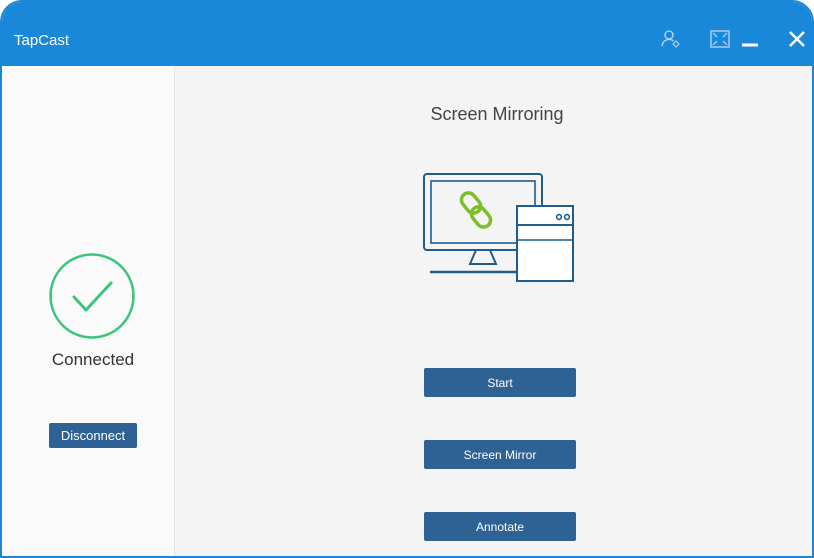  I want to click on user-settings-button, so click(671, 41).